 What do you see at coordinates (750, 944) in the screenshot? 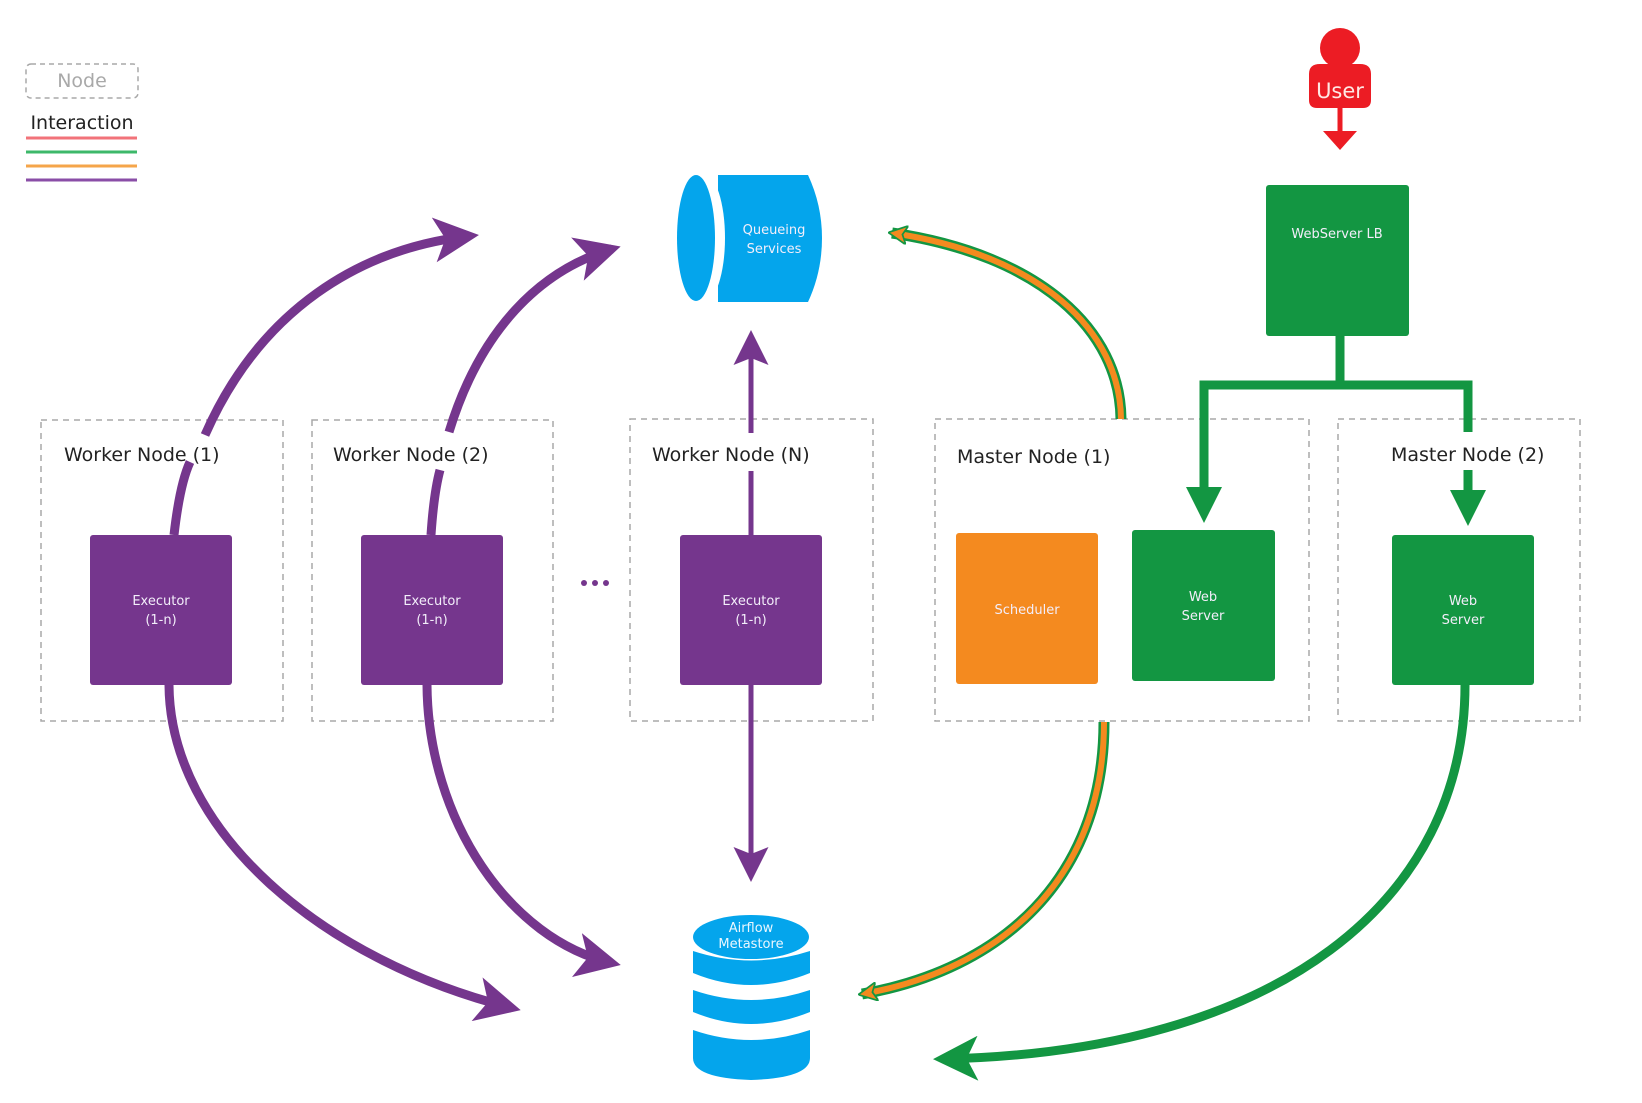
I see `metastore-label-line2: Metastore` at bounding box center [750, 944].